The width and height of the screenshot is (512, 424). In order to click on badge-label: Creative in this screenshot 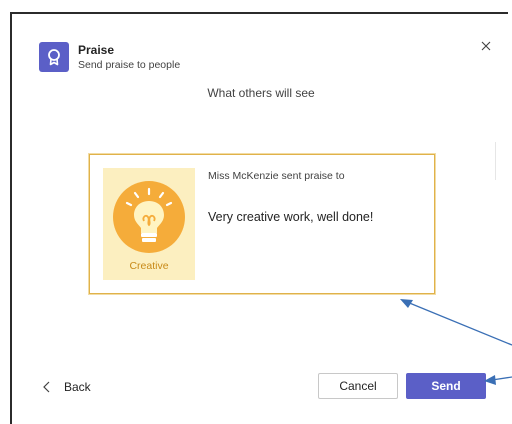, I will do `click(149, 266)`.